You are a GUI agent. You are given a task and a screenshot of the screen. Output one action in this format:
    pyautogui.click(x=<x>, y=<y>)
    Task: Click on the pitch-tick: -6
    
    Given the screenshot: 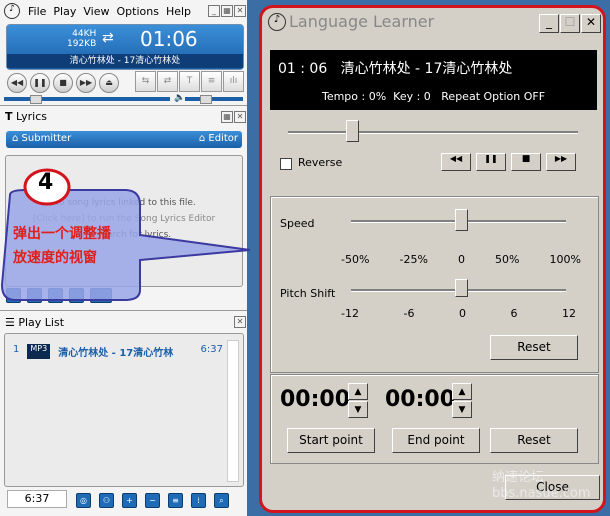 What is the action you would take?
    pyautogui.click(x=409, y=313)
    